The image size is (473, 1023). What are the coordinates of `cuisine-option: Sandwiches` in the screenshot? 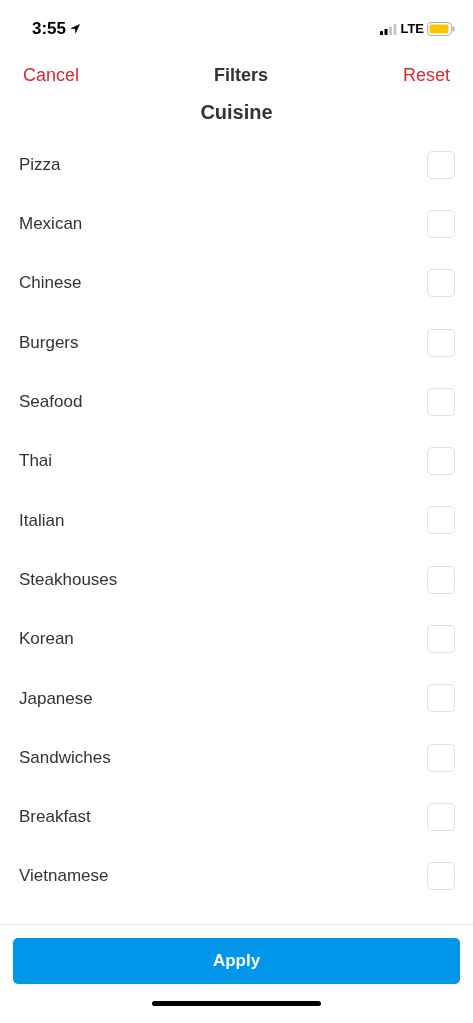 It's located at (65, 757).